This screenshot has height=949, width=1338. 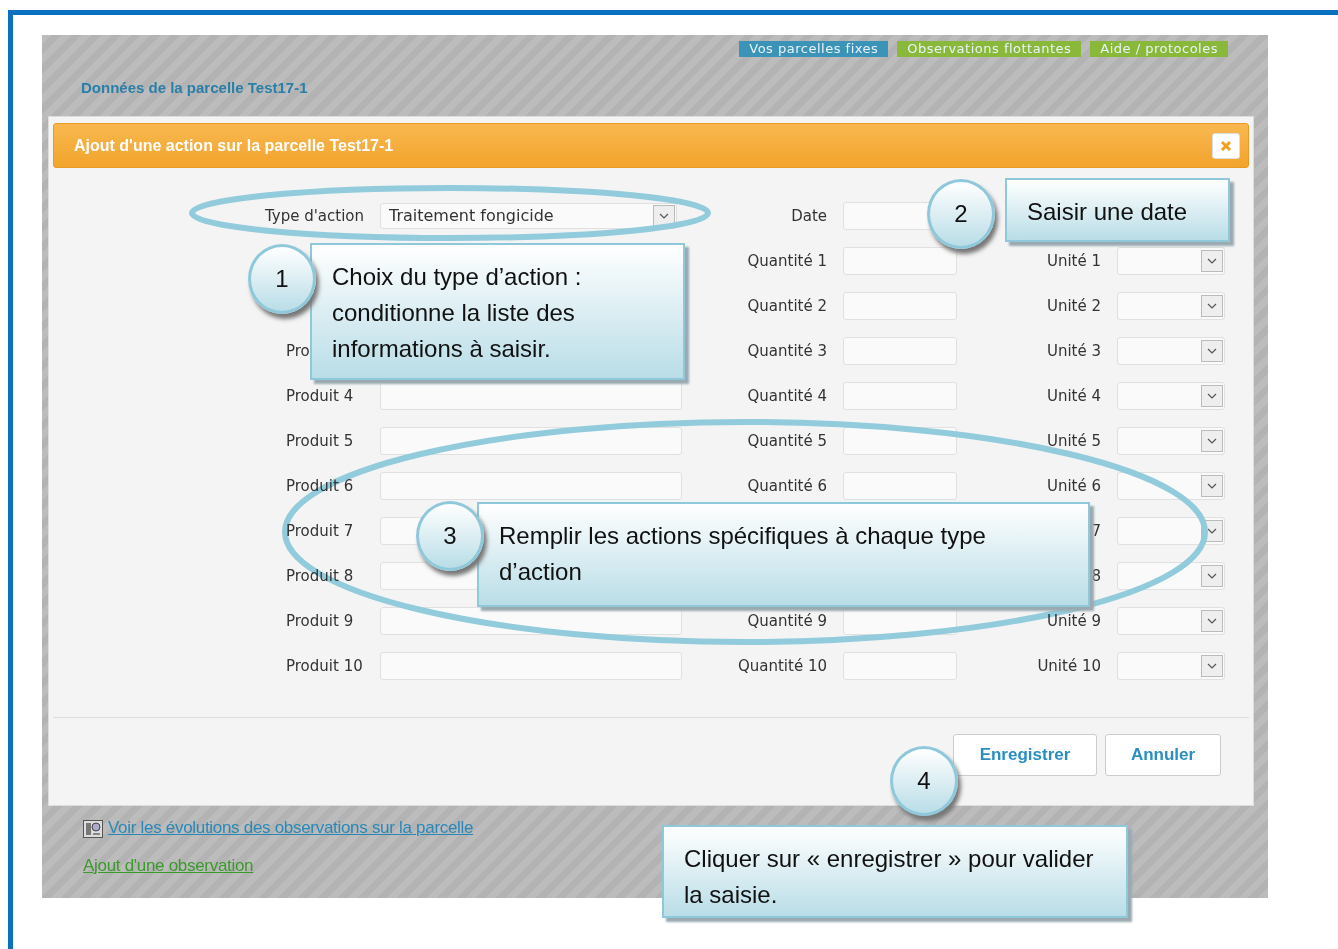 What do you see at coordinates (320, 620) in the screenshot?
I see `field-label: Produit 9` at bounding box center [320, 620].